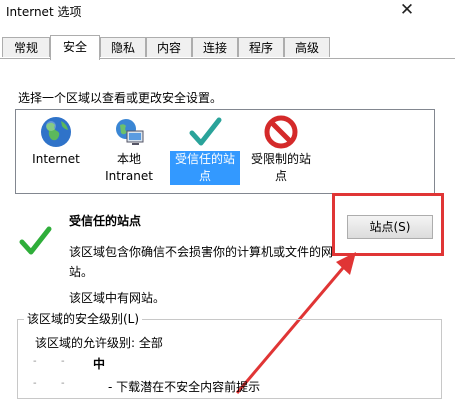 The image size is (455, 399). Describe the element at coordinates (388, 224) in the screenshot. I see `annotation-highlight-box` at that location.